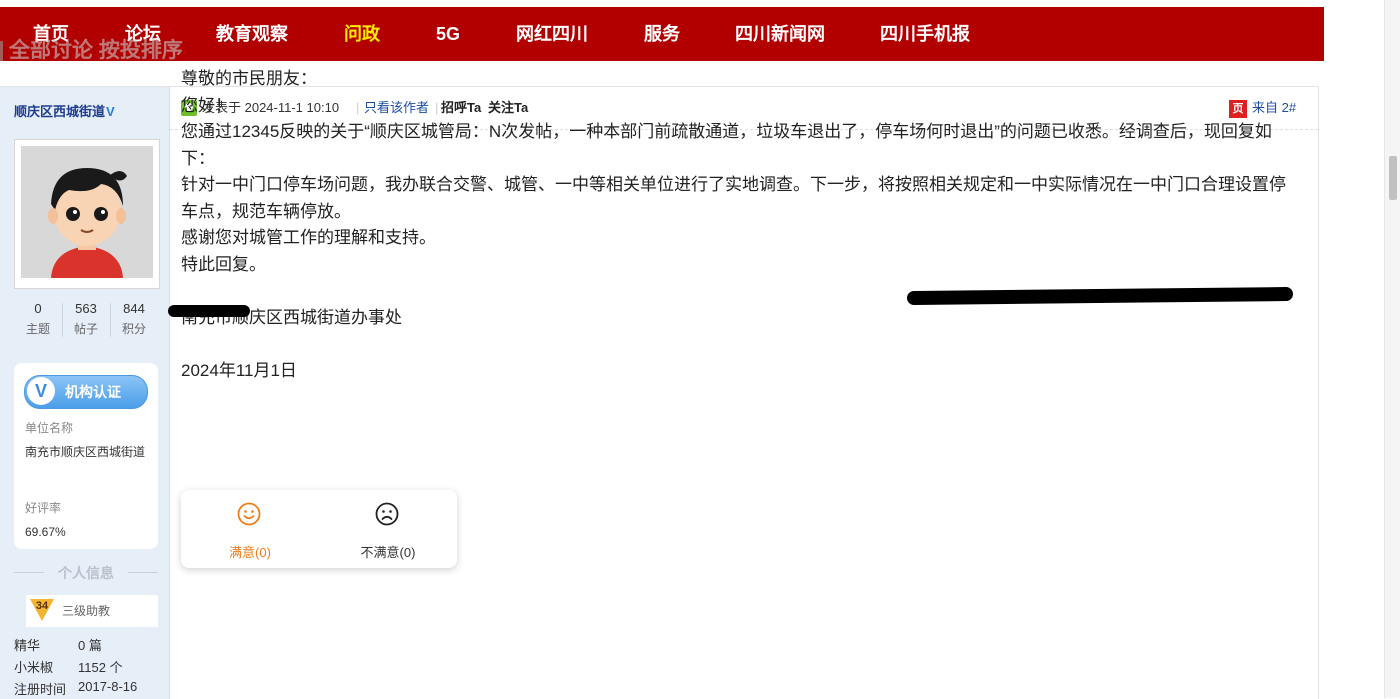 The width and height of the screenshot is (1400, 699). What do you see at coordinates (76, 688) in the screenshot?
I see `info-row-register-date: 注册时间 2017-8-16` at bounding box center [76, 688].